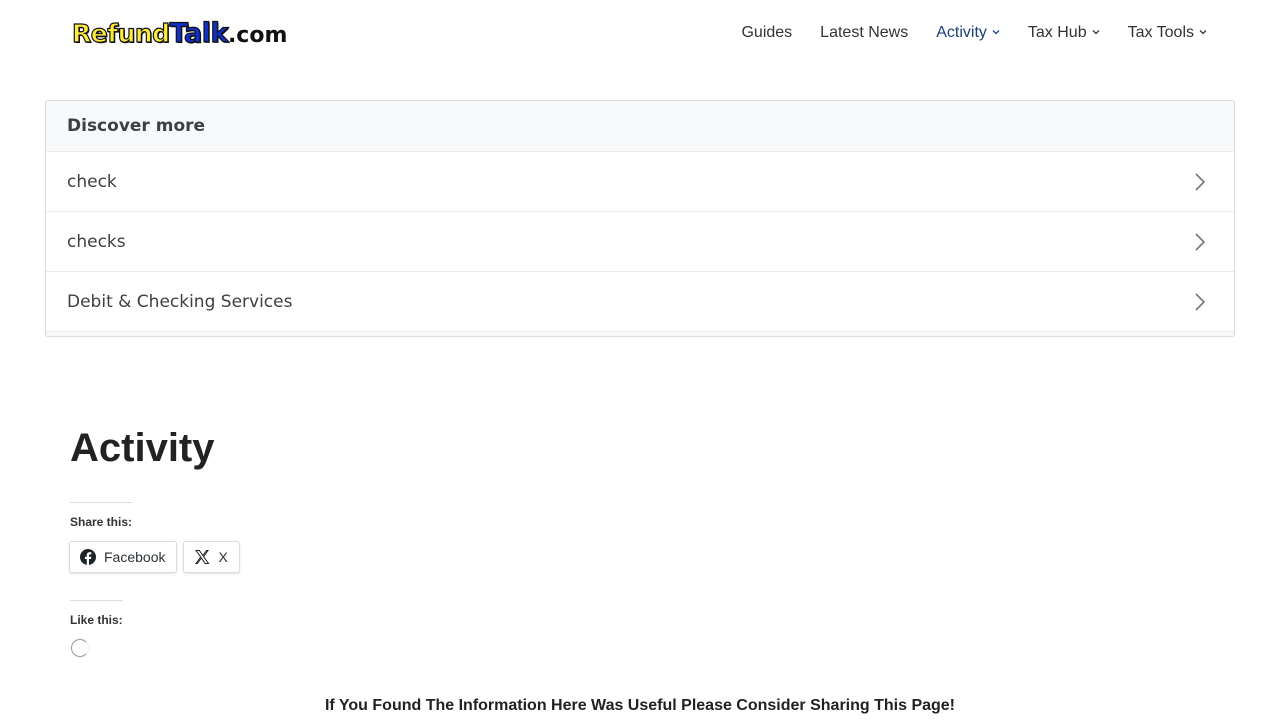 The image size is (1280, 720). I want to click on logo-text-refund: Refund, so click(120, 33).